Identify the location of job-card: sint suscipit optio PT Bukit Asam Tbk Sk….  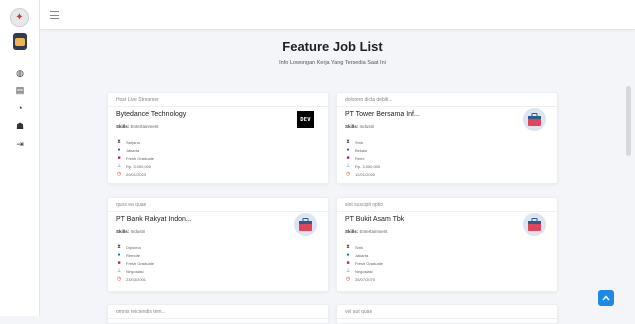
(447, 244).